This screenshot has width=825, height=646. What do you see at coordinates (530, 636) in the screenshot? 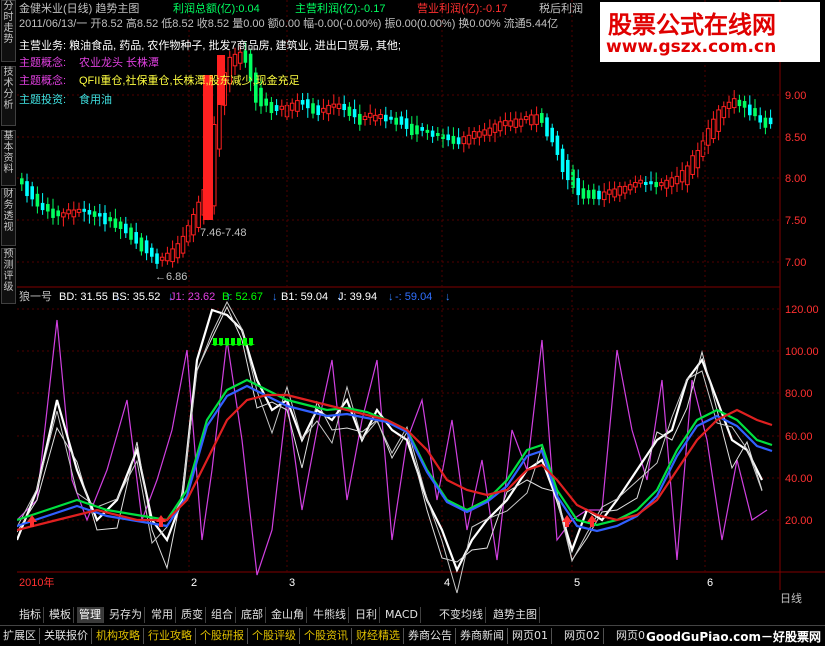
I see `bottom-tab: 网页01` at bounding box center [530, 636].